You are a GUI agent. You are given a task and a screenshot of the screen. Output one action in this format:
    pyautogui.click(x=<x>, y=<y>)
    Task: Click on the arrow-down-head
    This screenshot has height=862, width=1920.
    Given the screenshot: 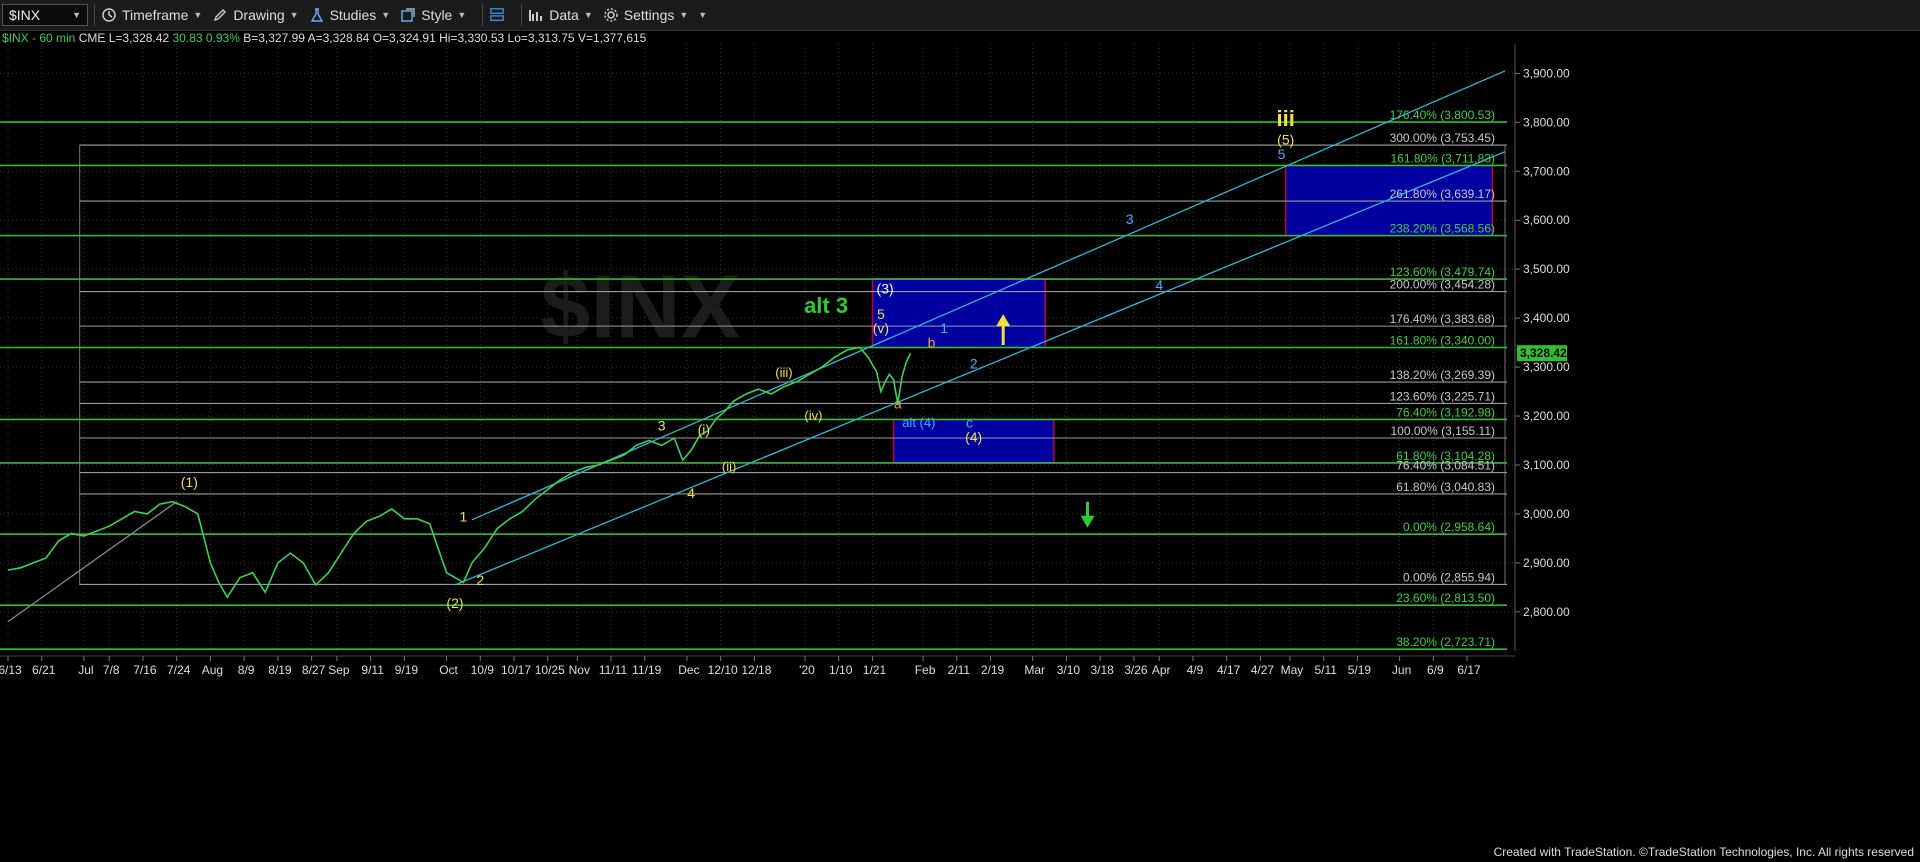 What is the action you would take?
    pyautogui.click(x=1087, y=521)
    